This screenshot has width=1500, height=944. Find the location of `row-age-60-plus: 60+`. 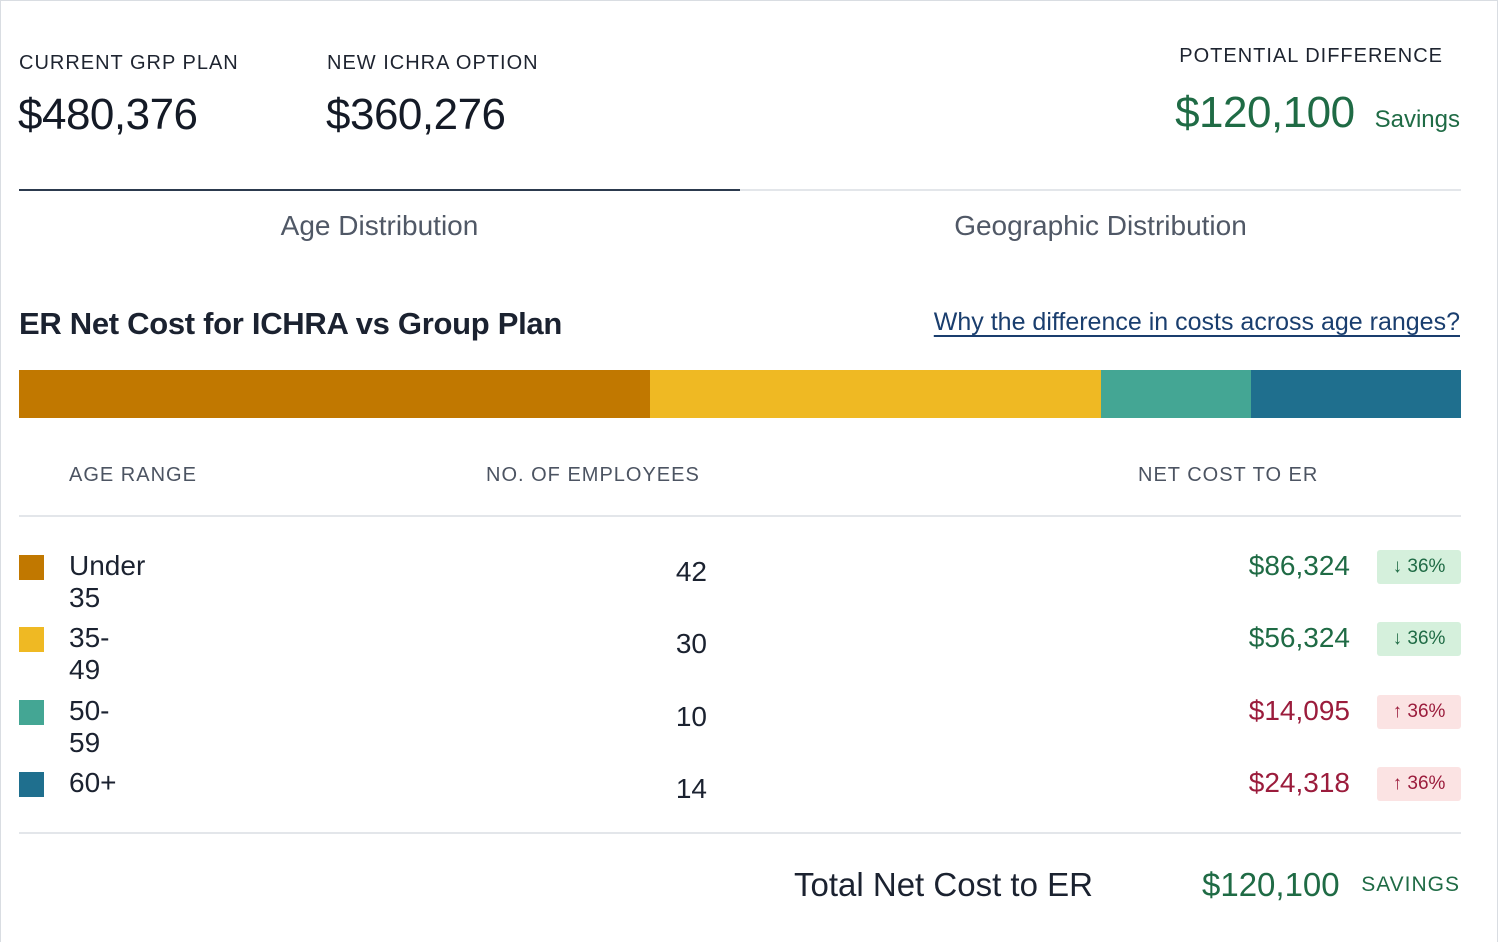

row-age-60-plus: 60+ is located at coordinates (93, 782).